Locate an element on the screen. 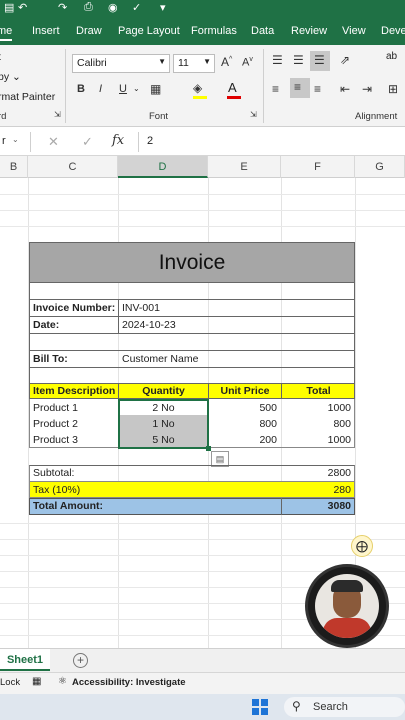  item-1-quantity: 2 No is located at coordinates (163, 408).